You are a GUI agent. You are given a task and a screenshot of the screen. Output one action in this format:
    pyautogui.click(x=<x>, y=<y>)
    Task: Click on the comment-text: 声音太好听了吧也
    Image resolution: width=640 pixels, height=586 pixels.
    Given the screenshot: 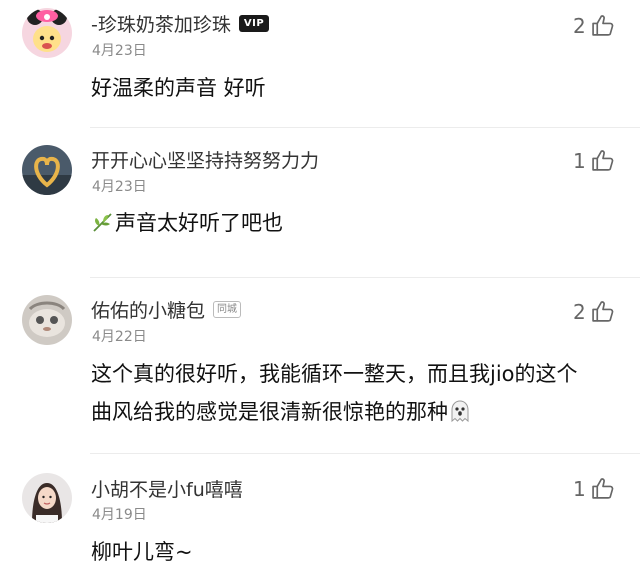 What is the action you would take?
    pyautogui.click(x=351, y=223)
    